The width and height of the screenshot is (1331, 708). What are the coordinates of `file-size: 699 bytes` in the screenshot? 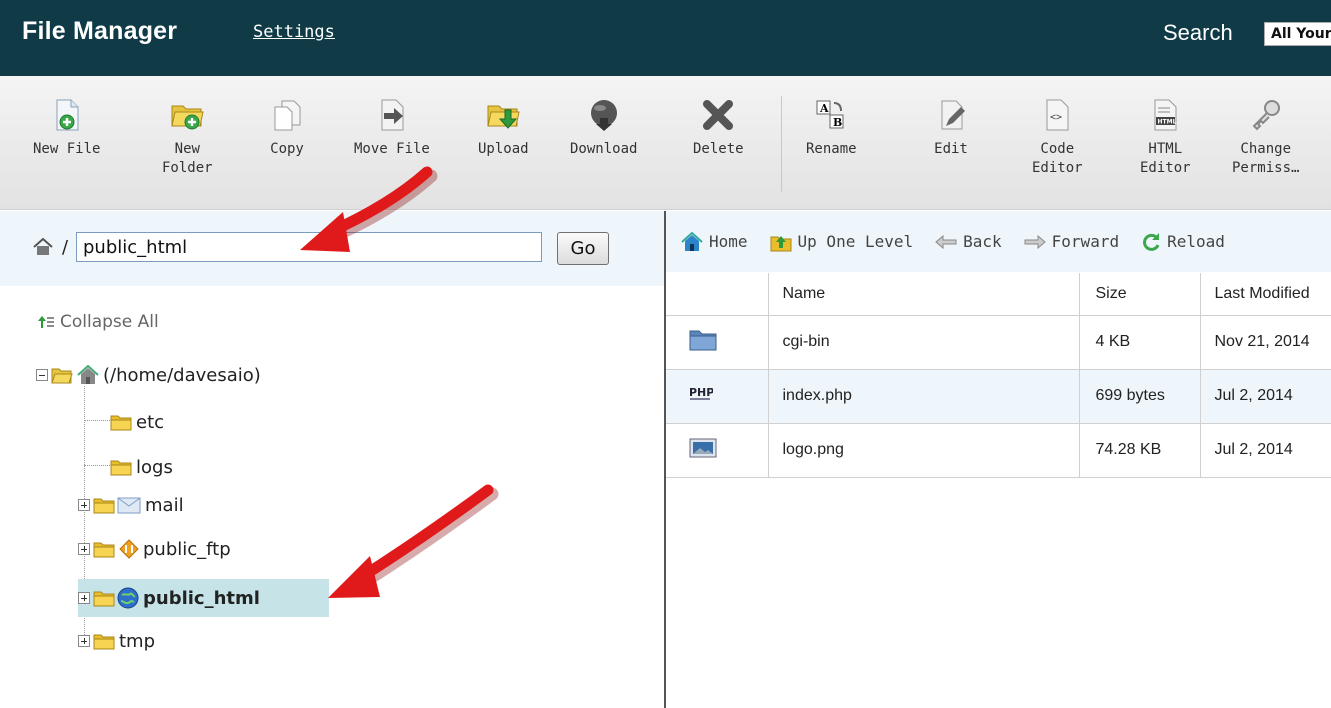 It's located at (1140, 396).